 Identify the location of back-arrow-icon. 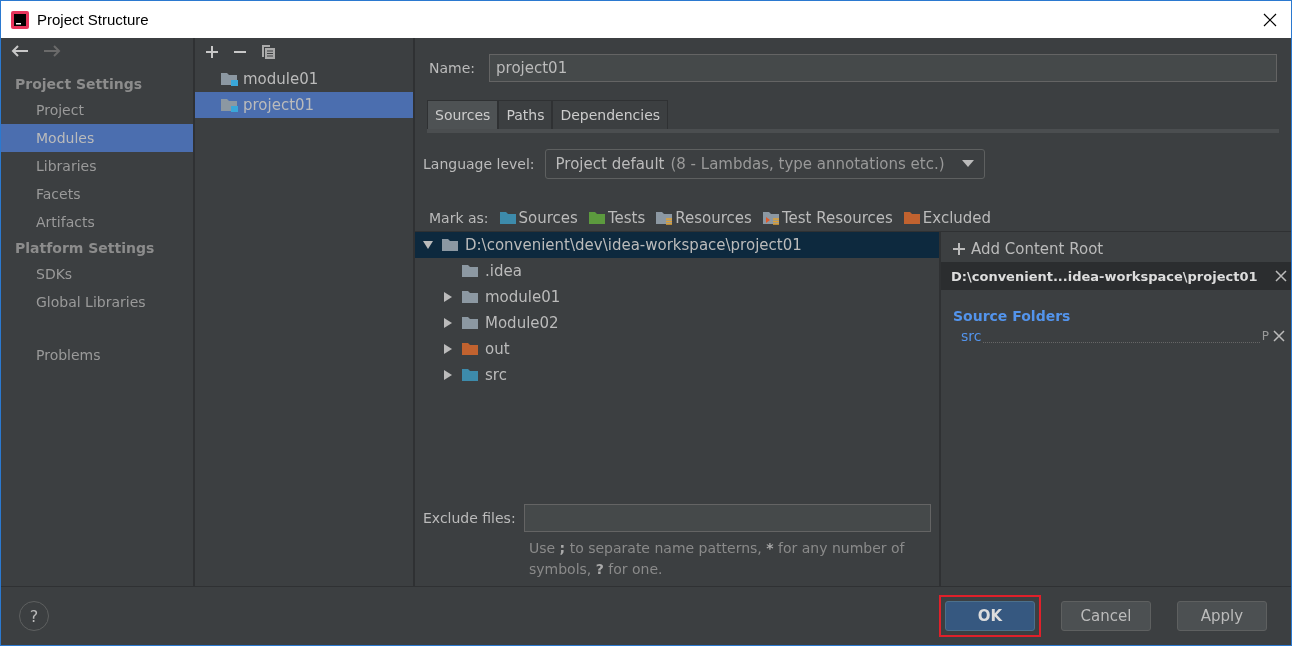
(20, 51).